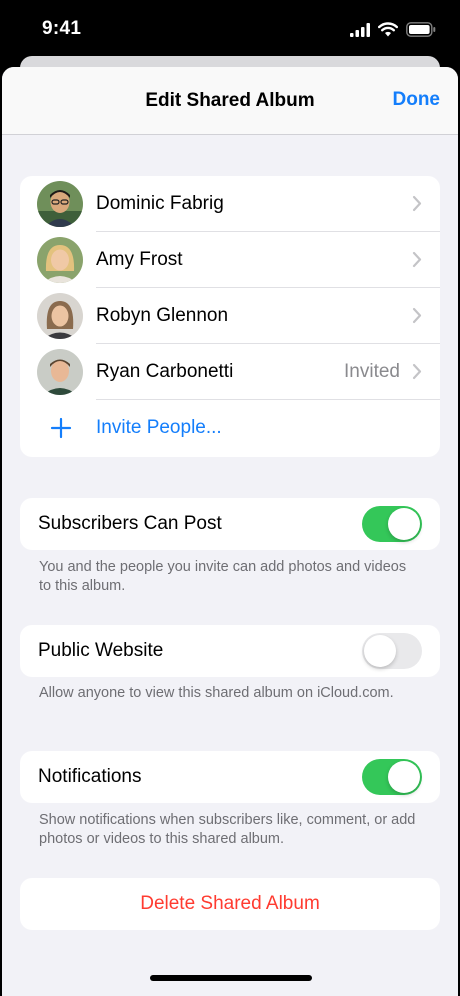 The image size is (460, 996). I want to click on notifications-group: Notifications, so click(230, 777).